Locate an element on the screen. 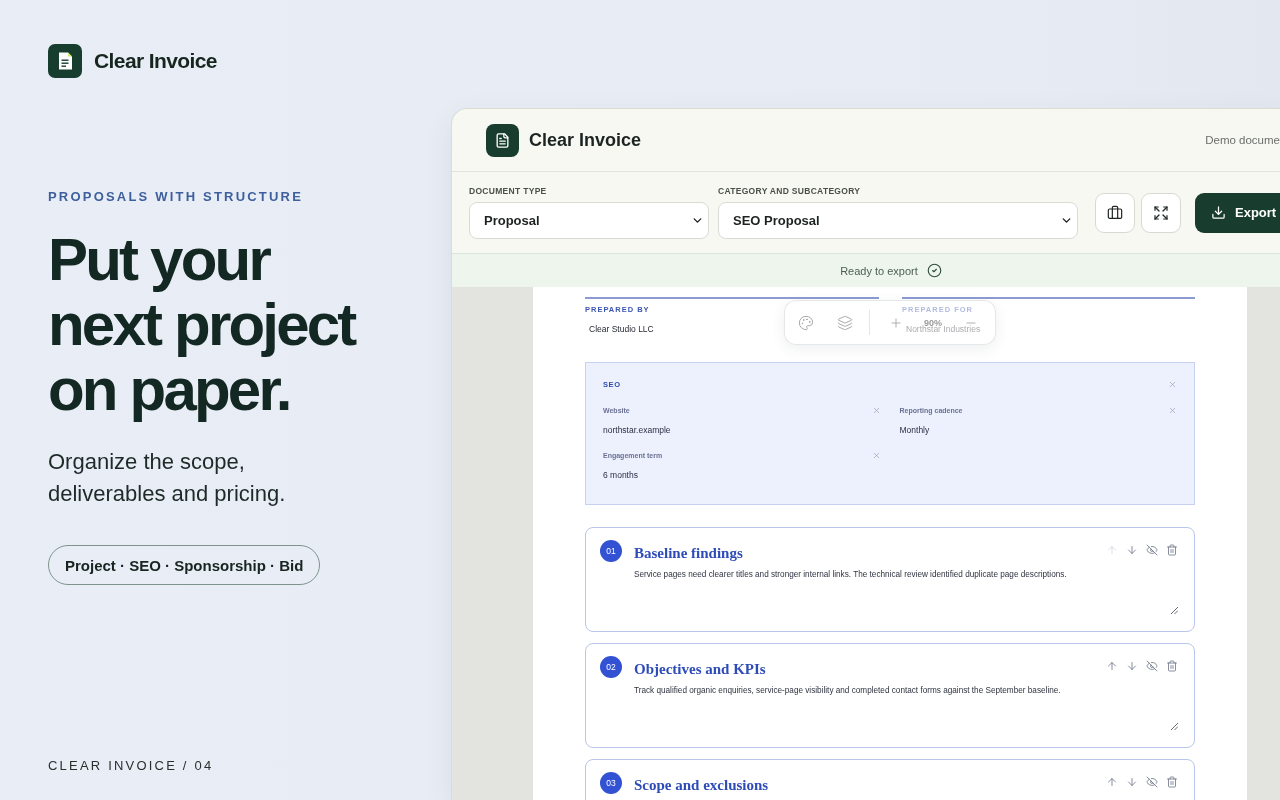 The height and width of the screenshot is (800, 1280). header-note: Demo docume is located at coordinates (1242, 140).